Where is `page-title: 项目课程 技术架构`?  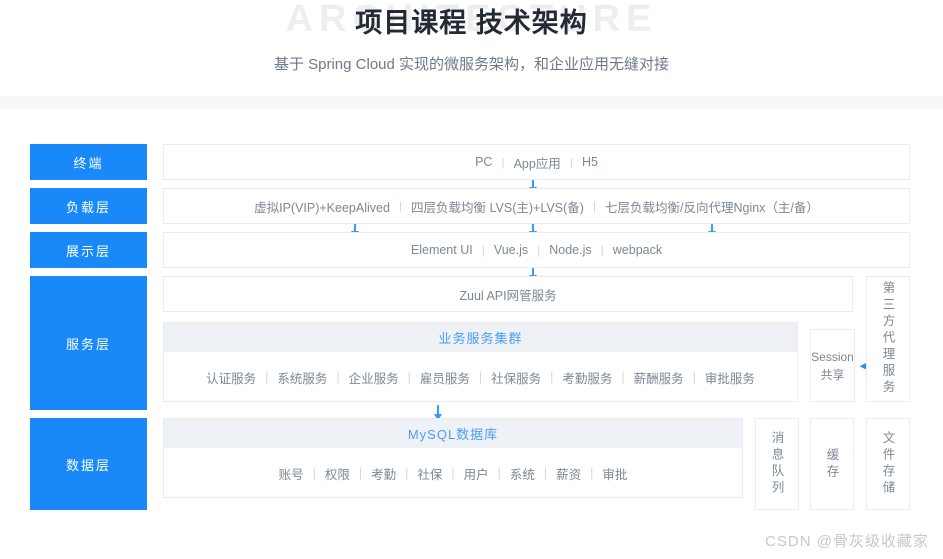
page-title: 项目课程 技术架构 is located at coordinates (471, 23).